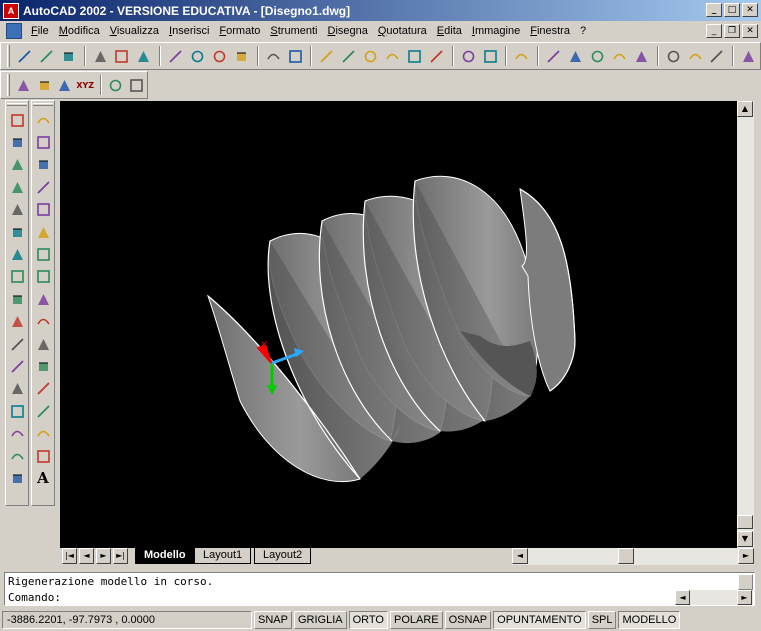 Image resolution: width=761 pixels, height=631 pixels. I want to click on paste-button, so click(219, 56).